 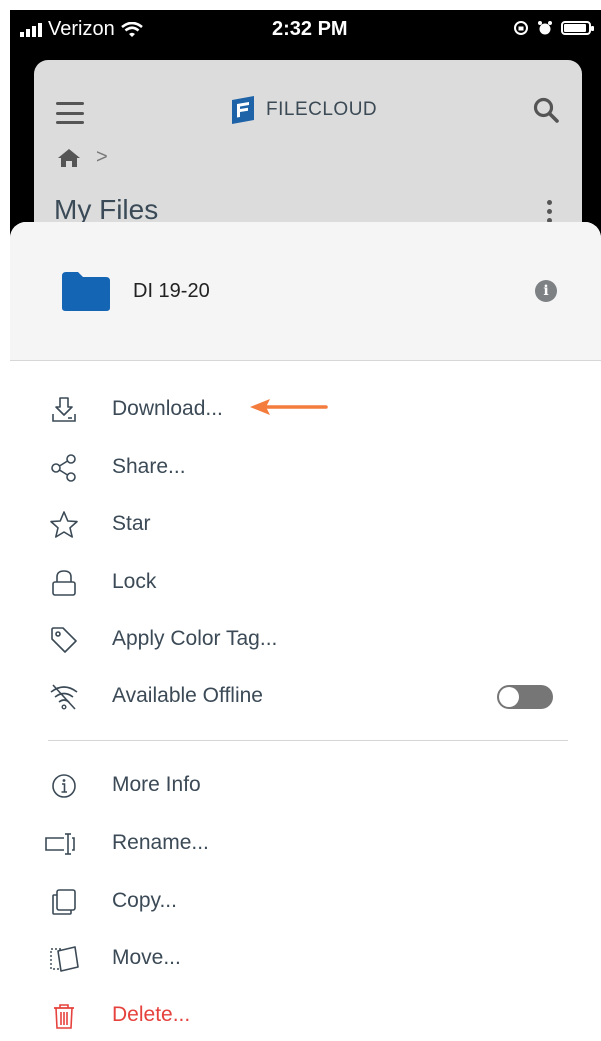 I want to click on folder-icon, so click(x=86, y=291).